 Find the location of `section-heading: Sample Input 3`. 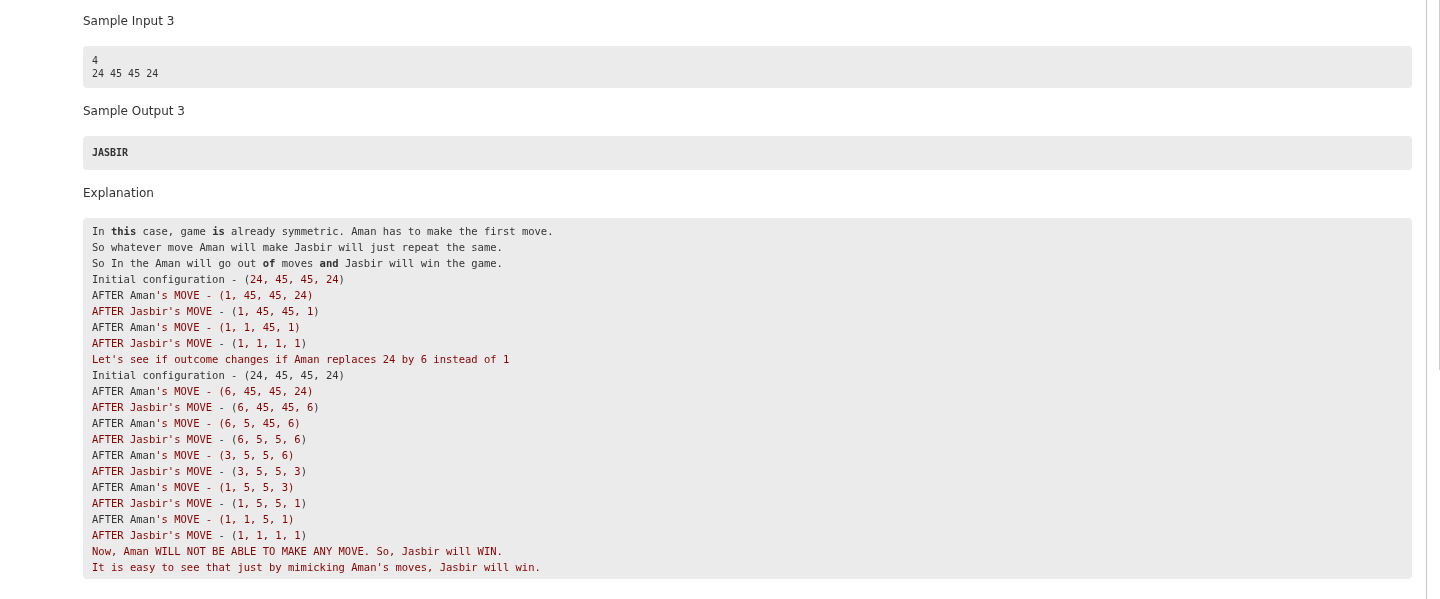

section-heading: Sample Input 3 is located at coordinates (129, 21).